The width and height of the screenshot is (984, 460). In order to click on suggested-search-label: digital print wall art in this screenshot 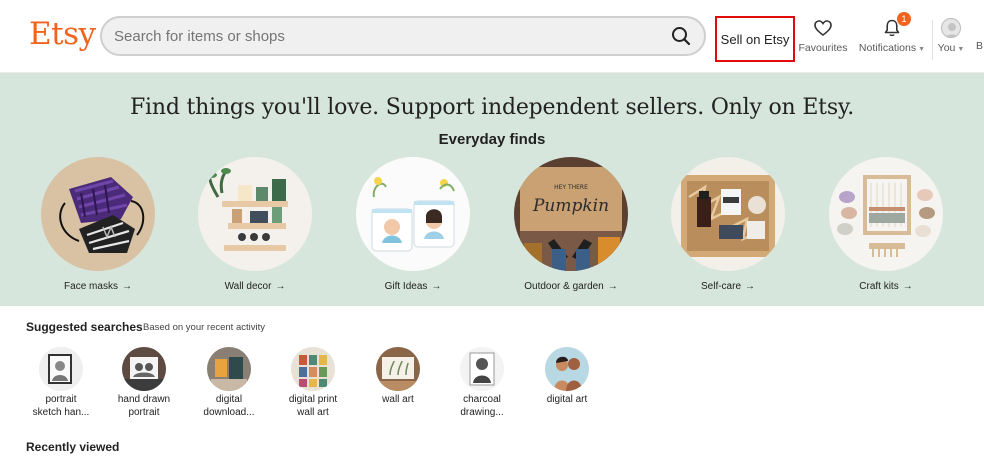, I will do `click(313, 406)`.